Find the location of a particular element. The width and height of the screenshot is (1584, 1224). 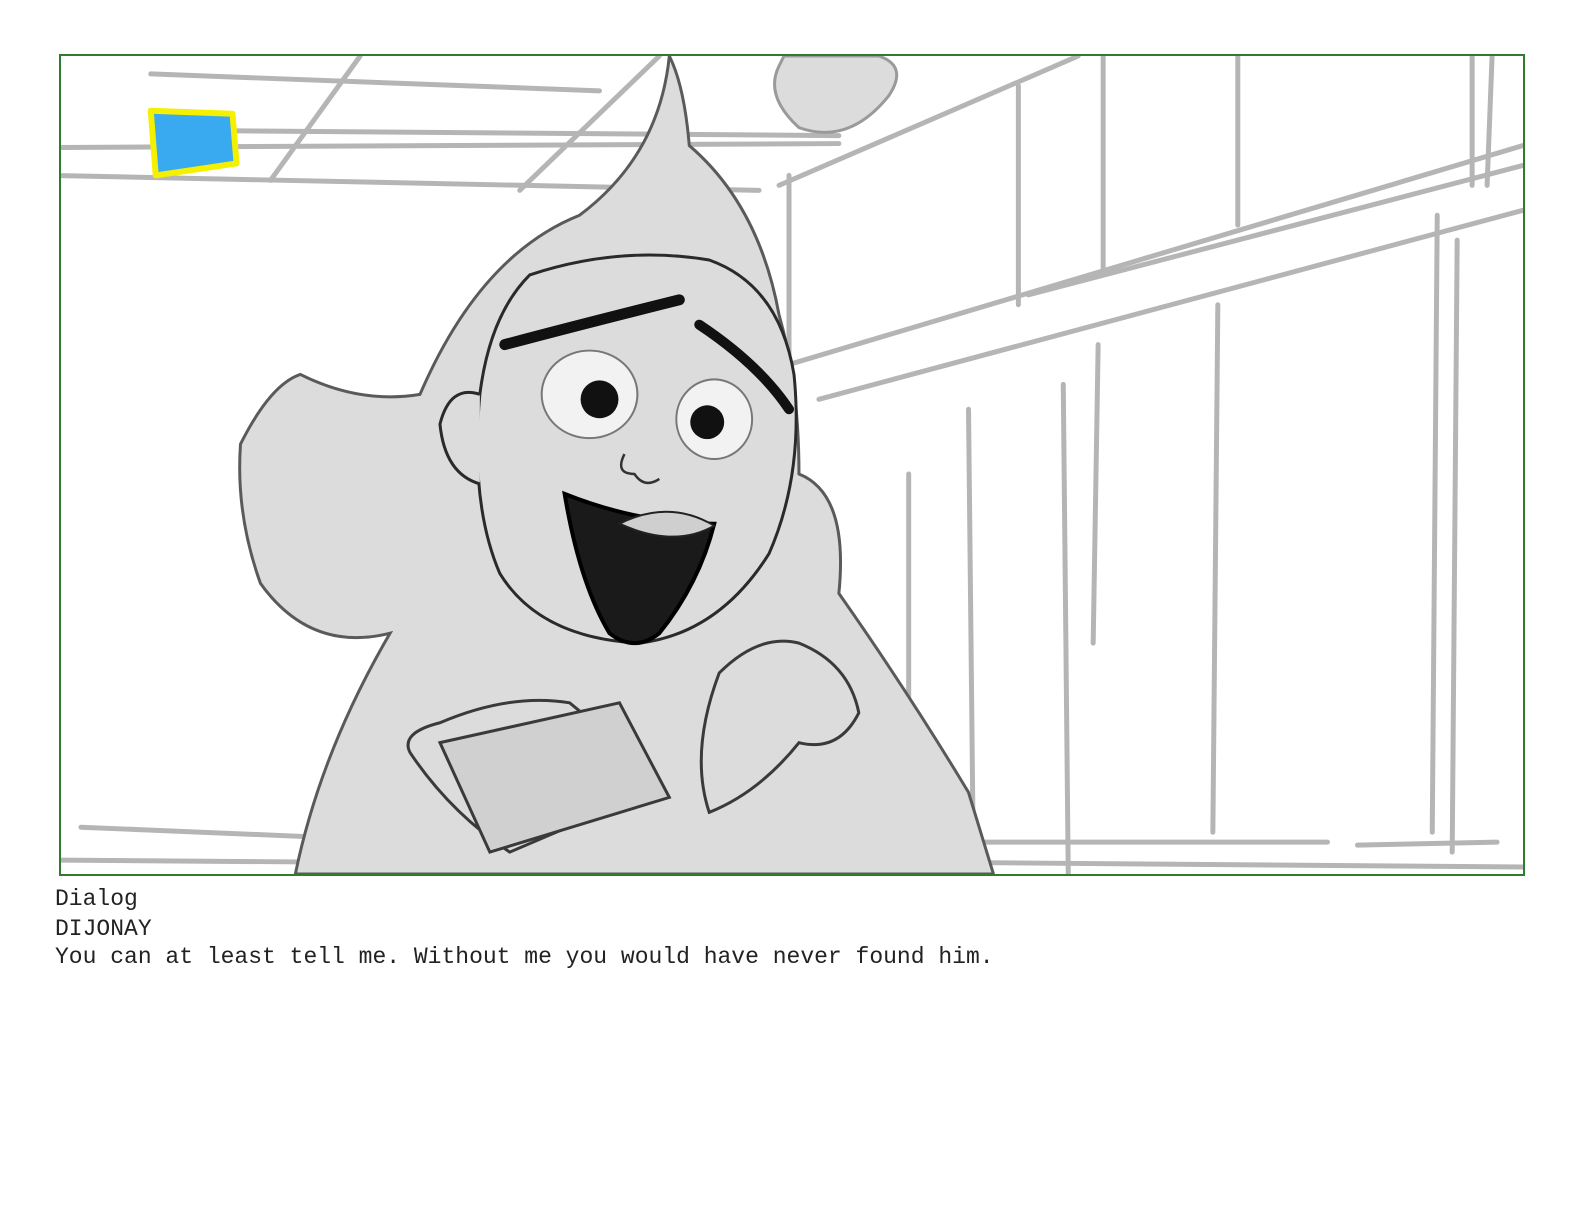

dialog-character-name: DIJONAY is located at coordinates (103, 929).